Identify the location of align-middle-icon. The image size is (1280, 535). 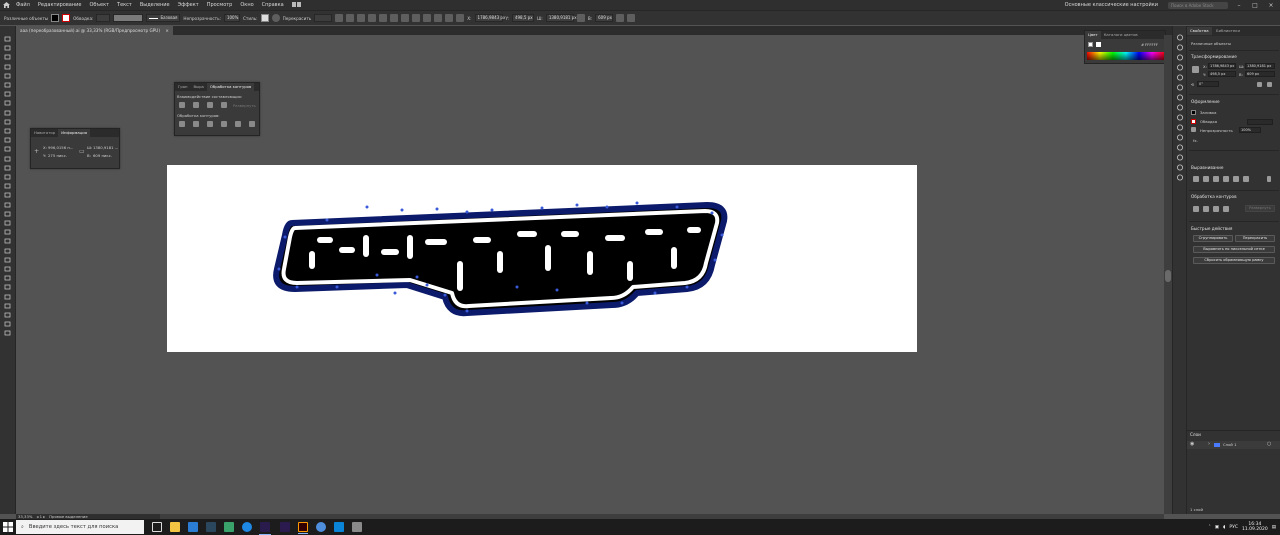
(383, 18).